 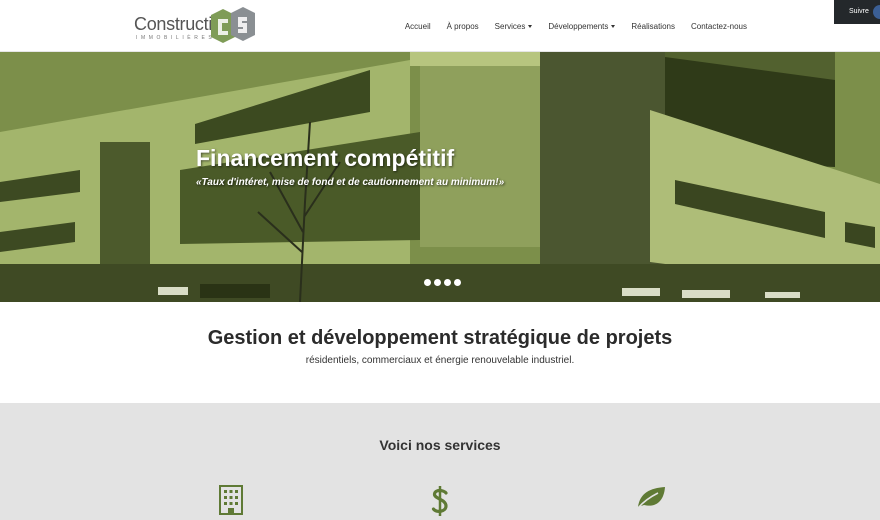 What do you see at coordinates (325, 158) in the screenshot?
I see `hero-title: Financement compétitif` at bounding box center [325, 158].